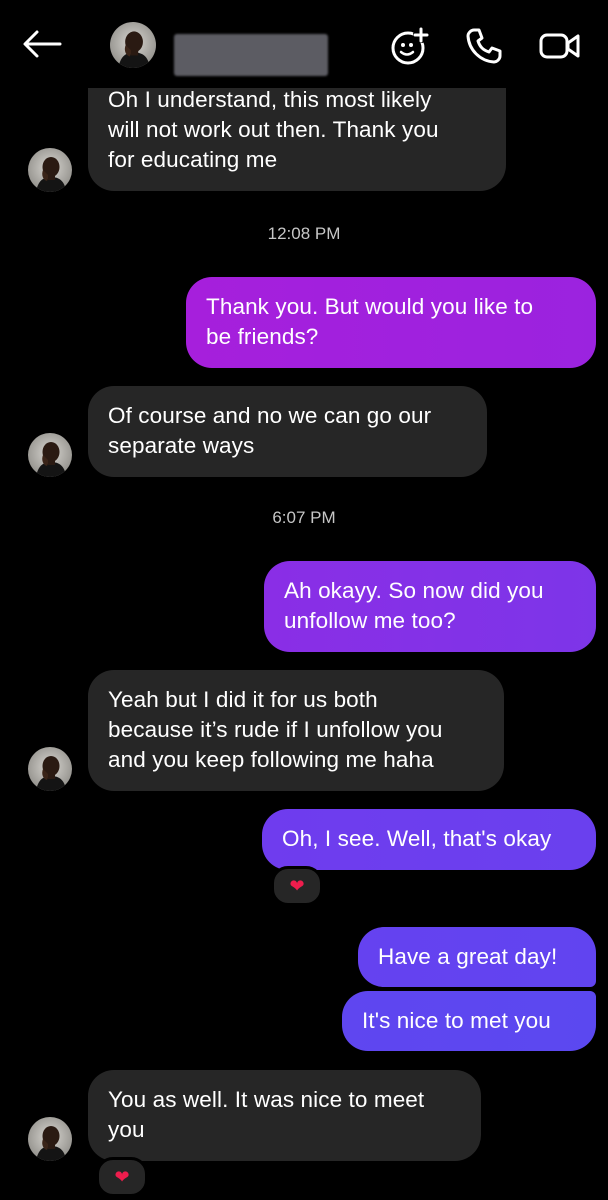 The height and width of the screenshot is (1200, 608). Describe the element at coordinates (429, 839) in the screenshot. I see `sent-message: Oh, I see. Well, that's okay` at that location.